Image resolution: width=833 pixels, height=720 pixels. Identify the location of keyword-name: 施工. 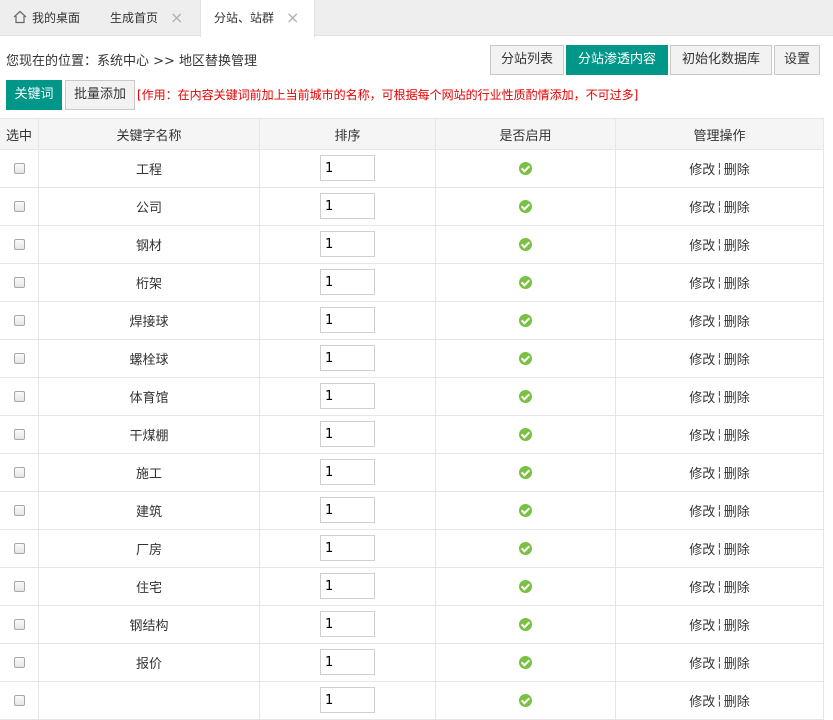
(149, 472).